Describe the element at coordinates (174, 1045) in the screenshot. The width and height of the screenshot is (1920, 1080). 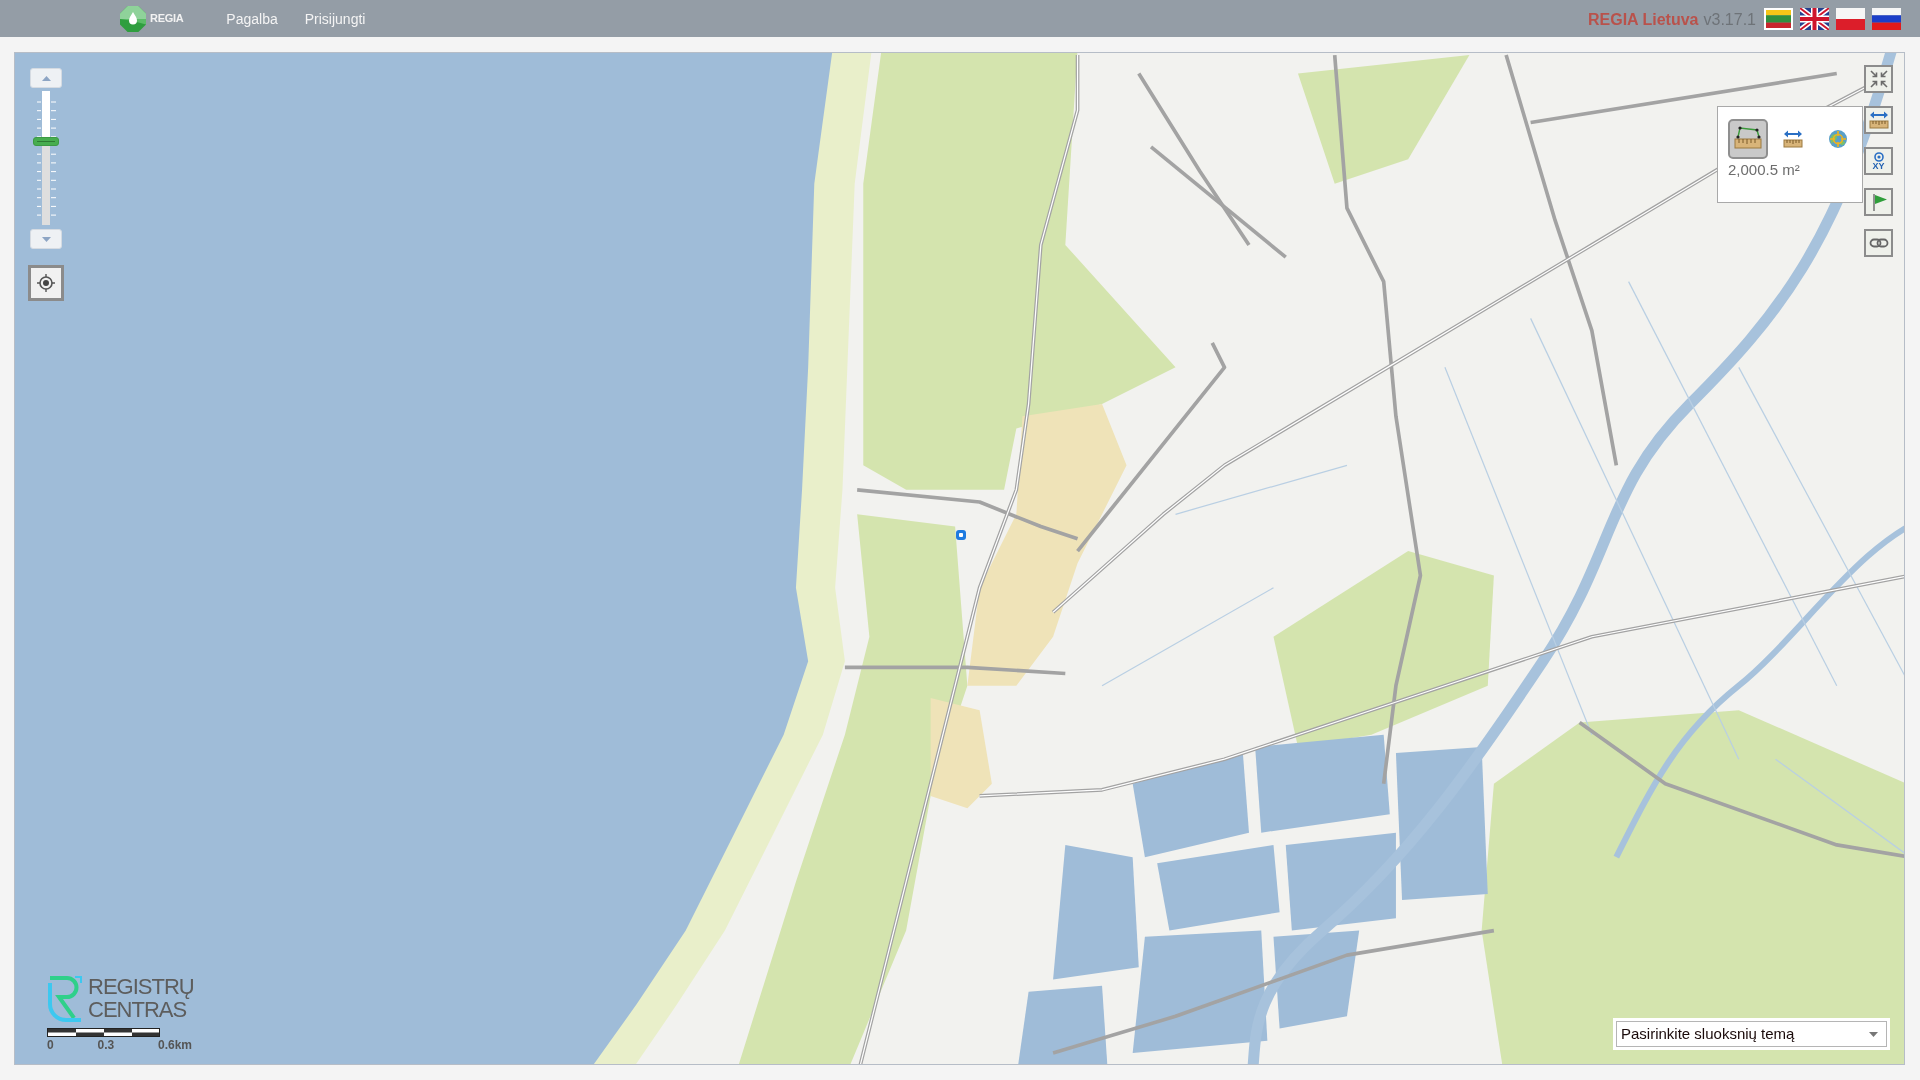
I see `scale-label: 0.6km` at that location.